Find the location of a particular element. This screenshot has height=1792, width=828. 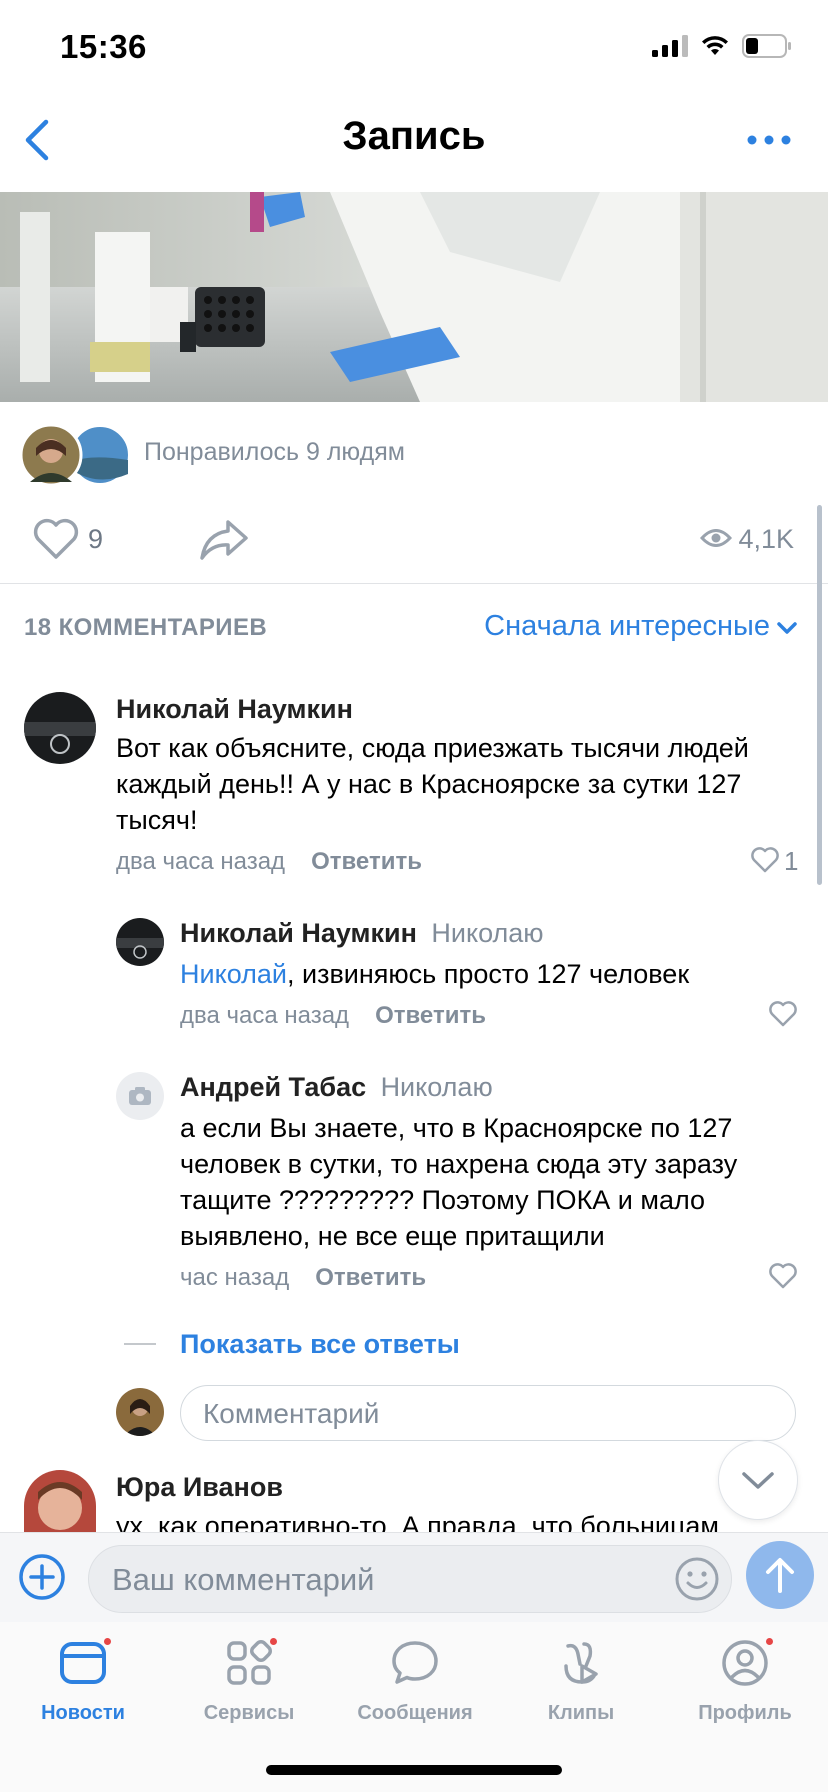

like-icon is located at coordinates (56, 539).